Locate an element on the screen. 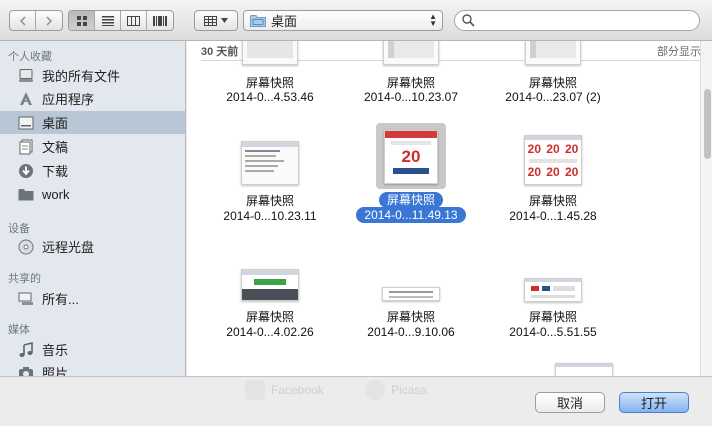 Image resolution: width=712 pixels, height=426 pixels. sidebar-item-applications: 应用程序 is located at coordinates (92, 98).